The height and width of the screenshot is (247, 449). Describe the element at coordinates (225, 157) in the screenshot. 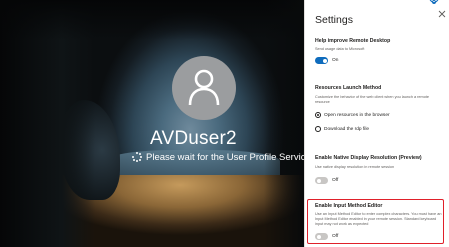

I see `status-message: Please wait for the User Profile Service` at that location.